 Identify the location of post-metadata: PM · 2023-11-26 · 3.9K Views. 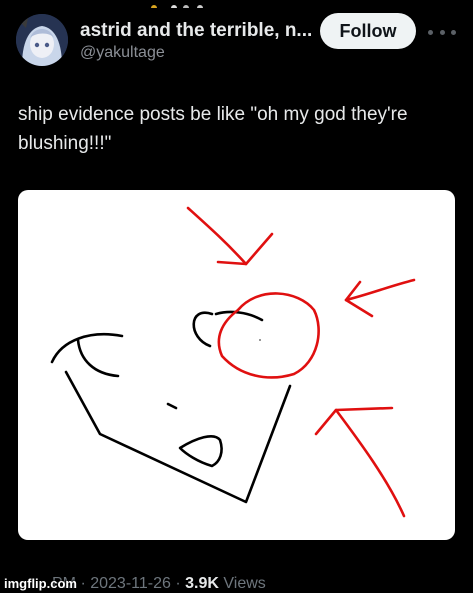
(159, 584).